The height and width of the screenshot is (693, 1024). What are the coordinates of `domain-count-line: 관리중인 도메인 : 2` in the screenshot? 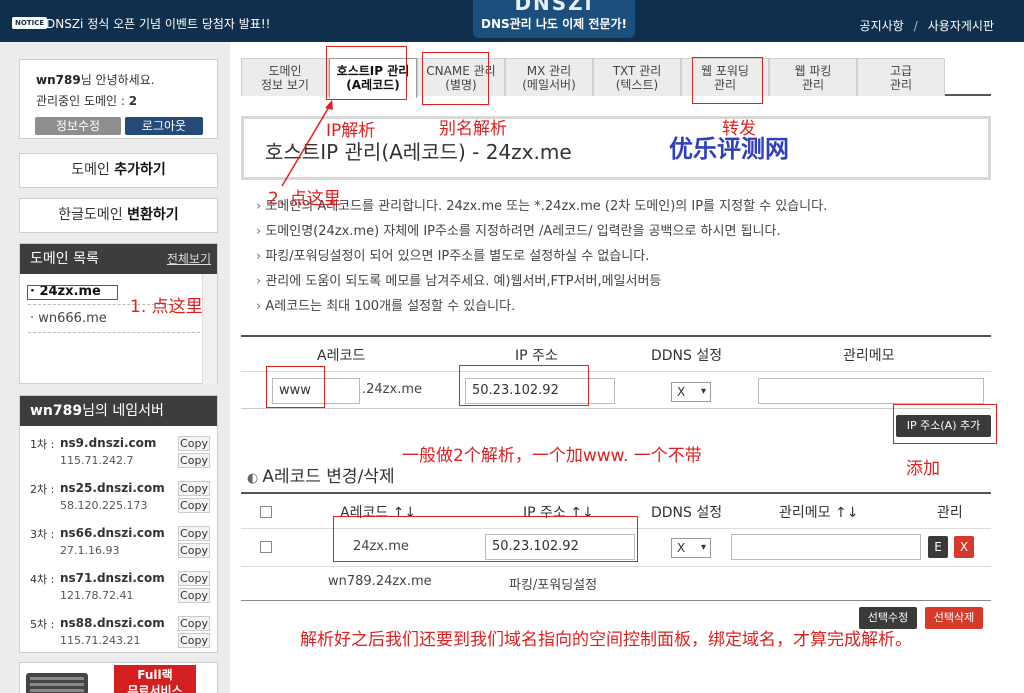 It's located at (86, 100).